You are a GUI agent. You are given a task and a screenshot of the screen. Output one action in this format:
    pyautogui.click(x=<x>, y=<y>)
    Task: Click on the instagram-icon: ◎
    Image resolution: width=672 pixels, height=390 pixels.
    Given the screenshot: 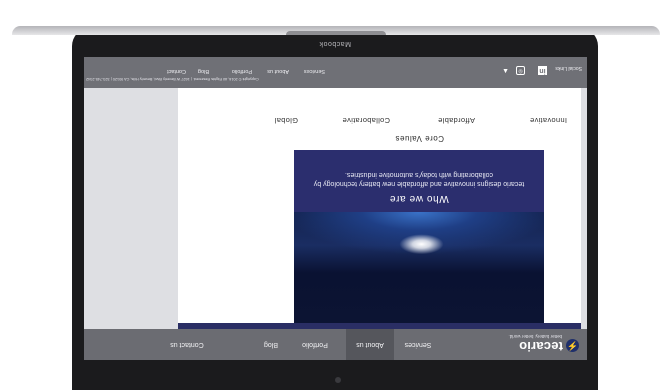 What is the action you would take?
    pyautogui.click(x=520, y=70)
    